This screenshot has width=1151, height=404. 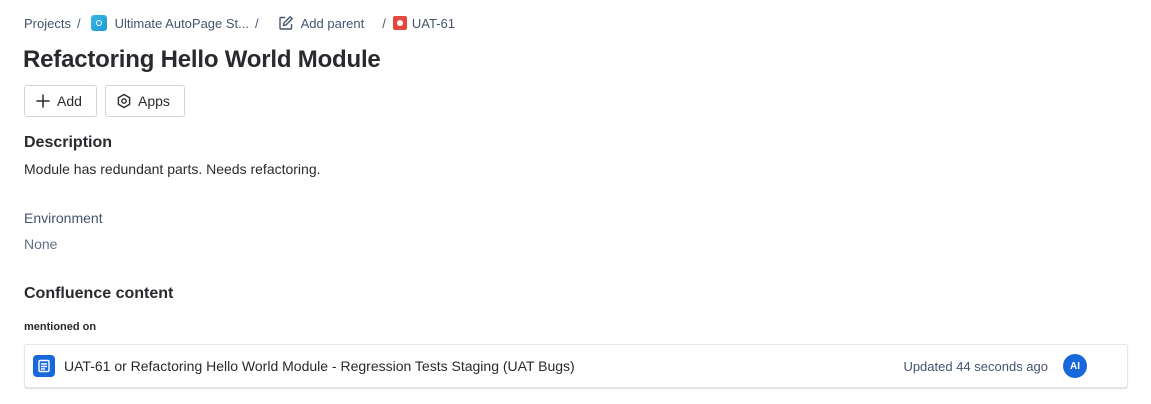 What do you see at coordinates (124, 101) in the screenshot?
I see `apps-hexagon-icon` at bounding box center [124, 101].